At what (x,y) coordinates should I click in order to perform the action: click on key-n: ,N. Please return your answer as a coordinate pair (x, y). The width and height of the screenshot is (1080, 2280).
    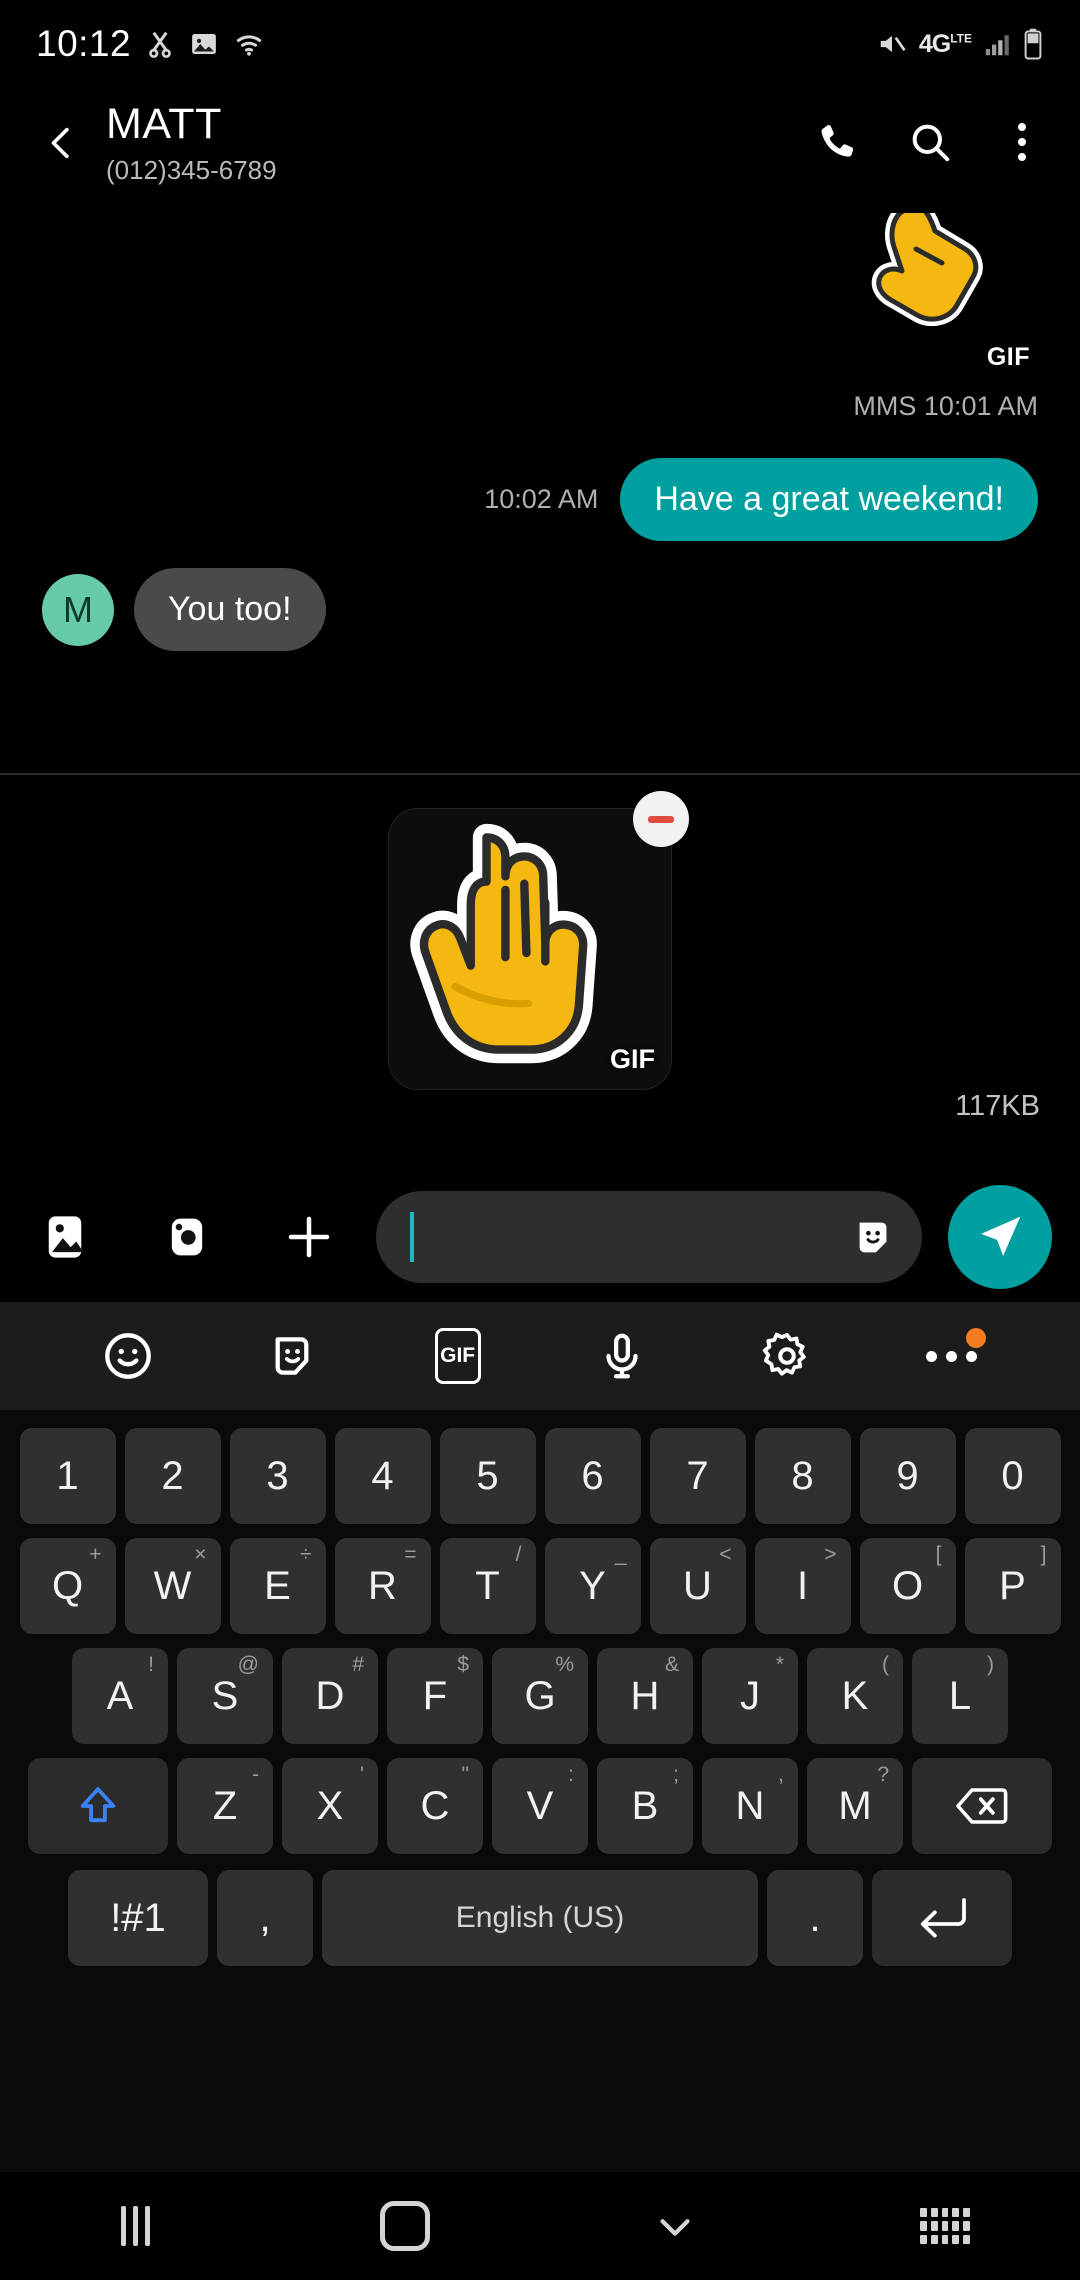
    Looking at the image, I should click on (750, 1806).